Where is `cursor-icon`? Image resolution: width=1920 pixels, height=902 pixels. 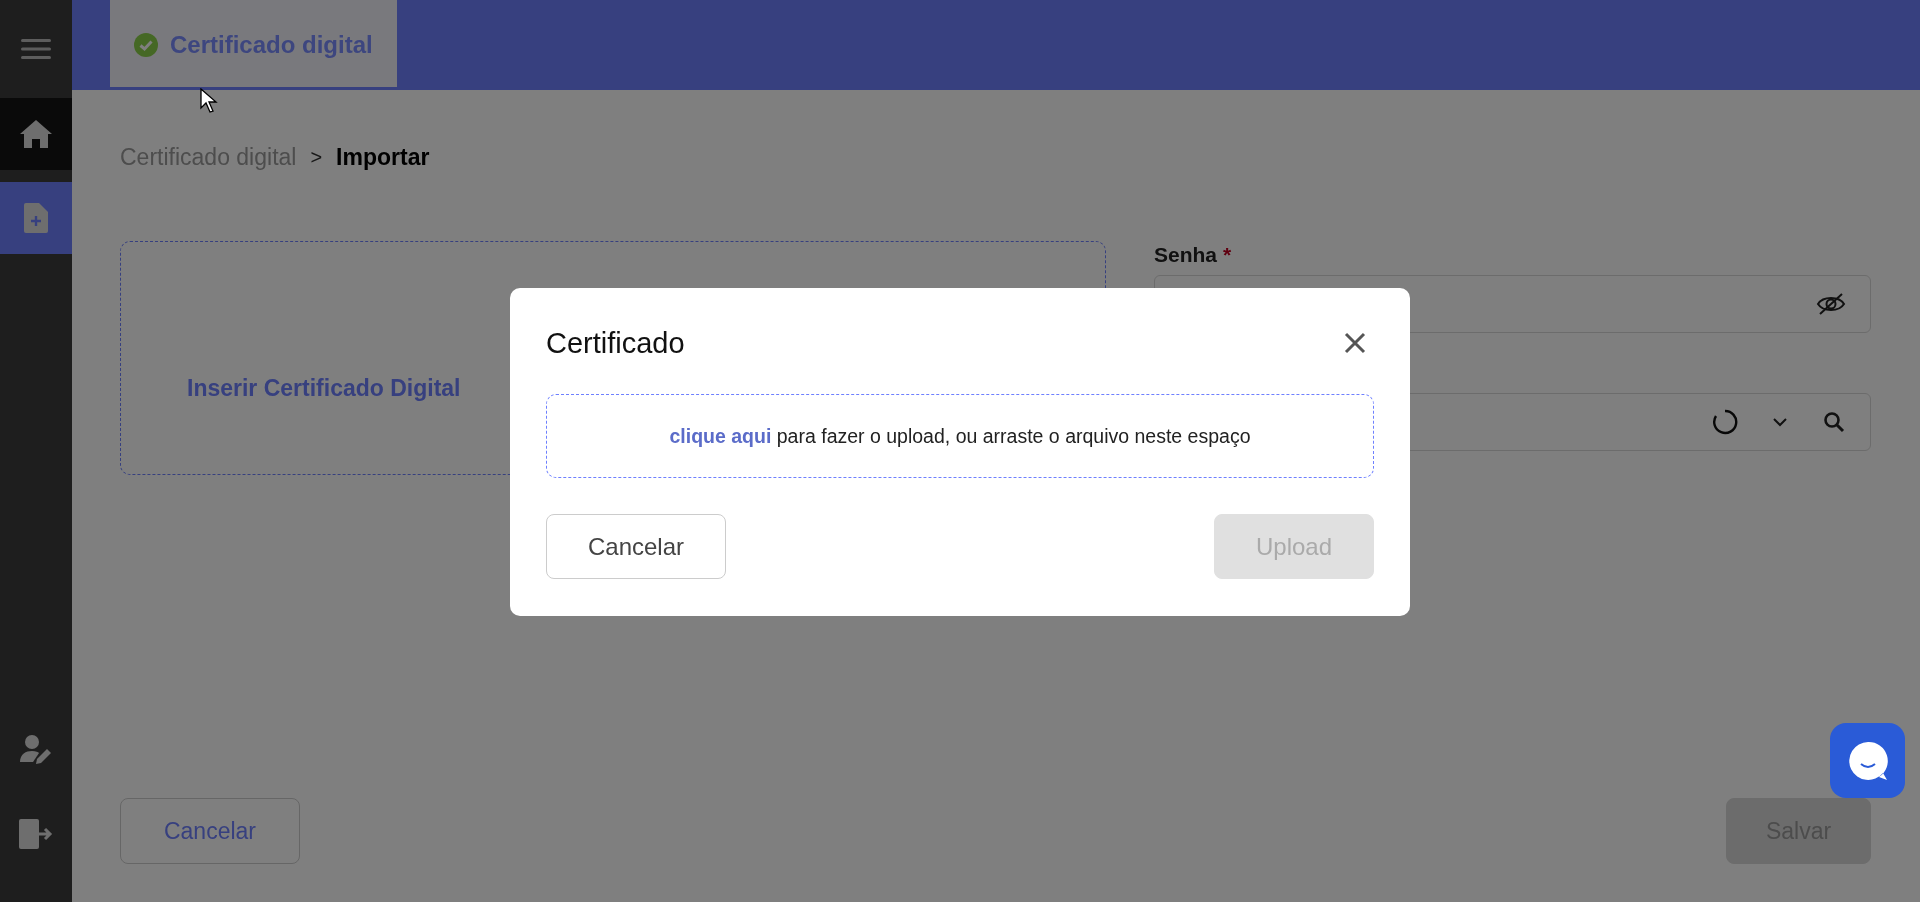
cursor-icon is located at coordinates (209, 101).